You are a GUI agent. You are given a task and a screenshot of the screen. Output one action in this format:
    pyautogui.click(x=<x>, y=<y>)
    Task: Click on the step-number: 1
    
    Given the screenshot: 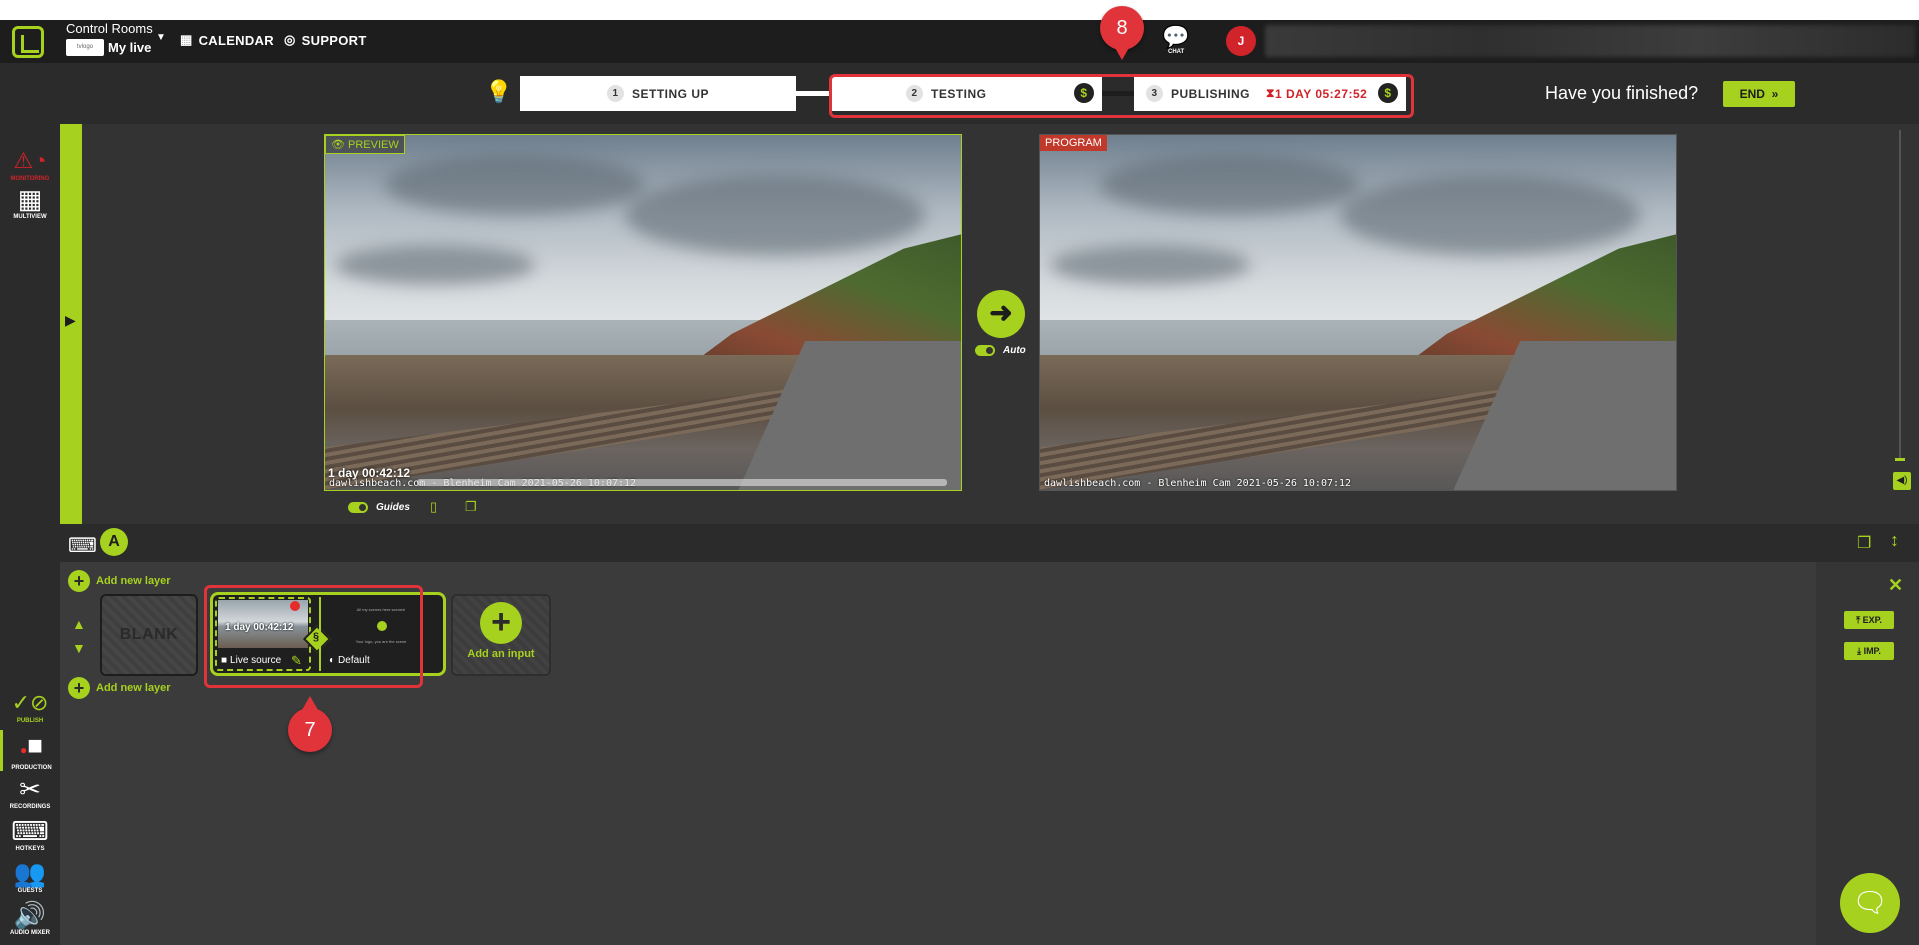 What is the action you would take?
    pyautogui.click(x=615, y=93)
    